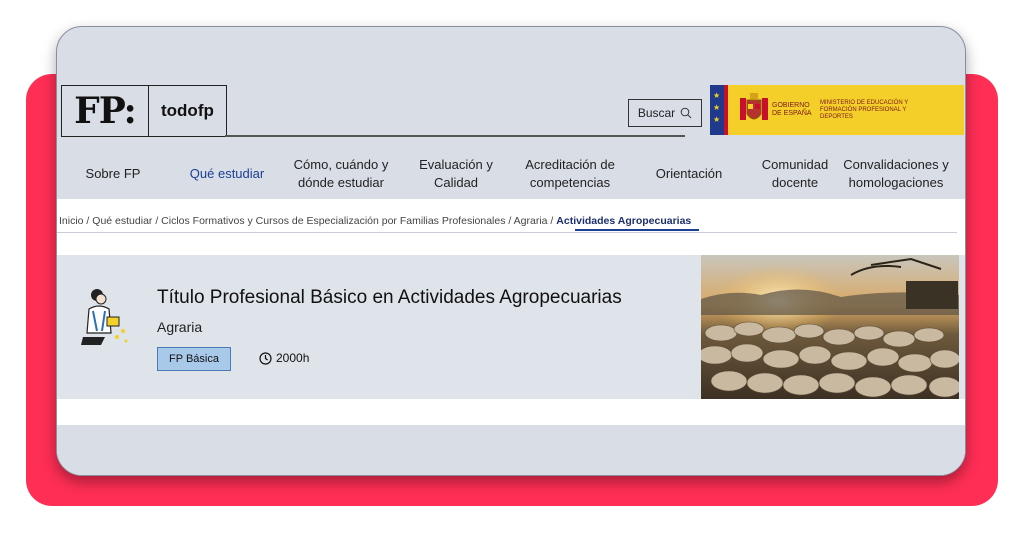  I want to click on breadcrumb-current: Actividades Agropecuarias, so click(624, 221).